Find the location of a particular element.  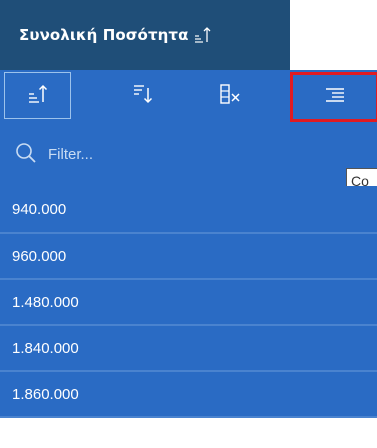

sort-ascending-button is located at coordinates (37, 95).